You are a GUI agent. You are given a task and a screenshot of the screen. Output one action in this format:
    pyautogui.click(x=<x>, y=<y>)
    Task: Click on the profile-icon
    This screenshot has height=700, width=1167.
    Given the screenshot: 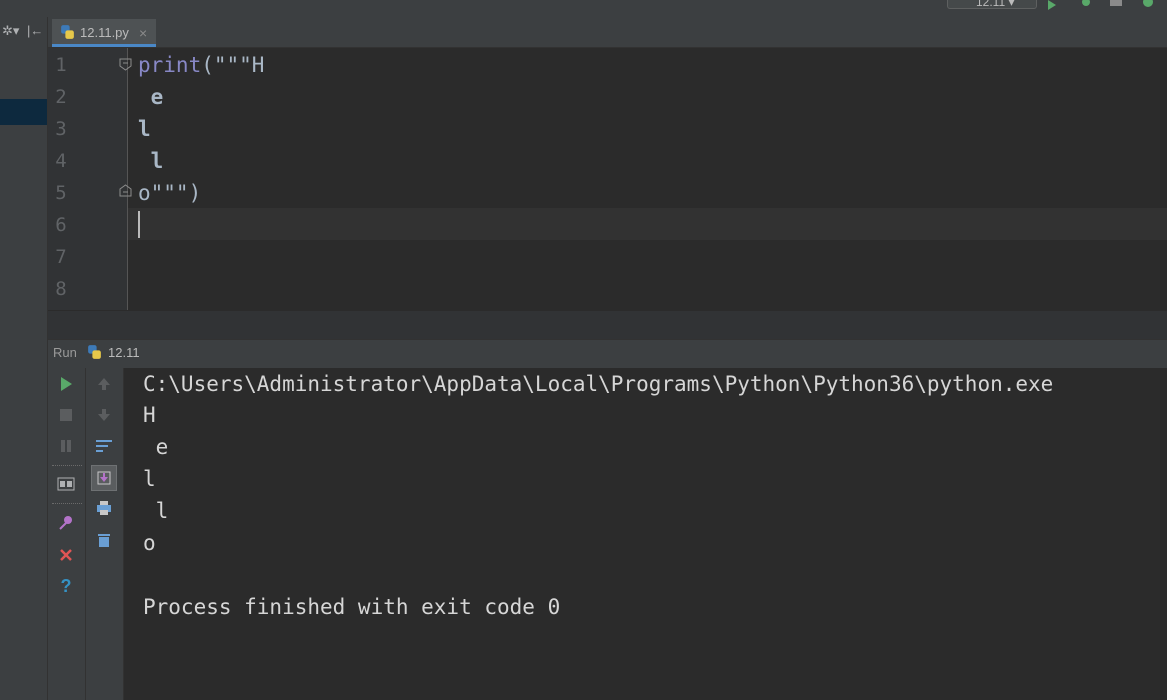 What is the action you would take?
    pyautogui.click(x=1148, y=5)
    